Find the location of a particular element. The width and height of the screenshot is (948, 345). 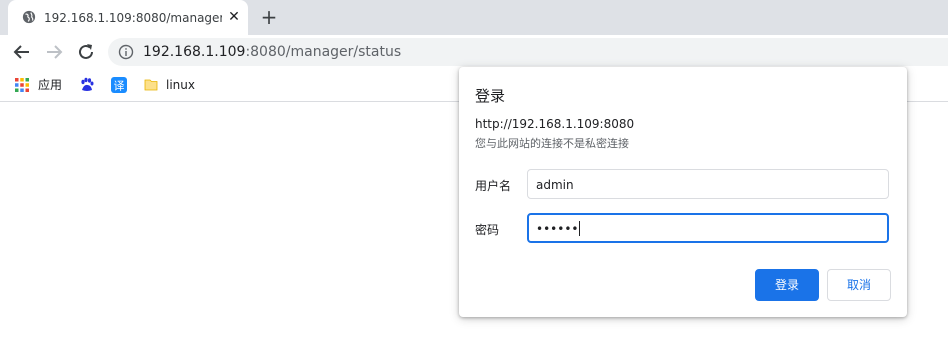

folder-icon is located at coordinates (151, 85).